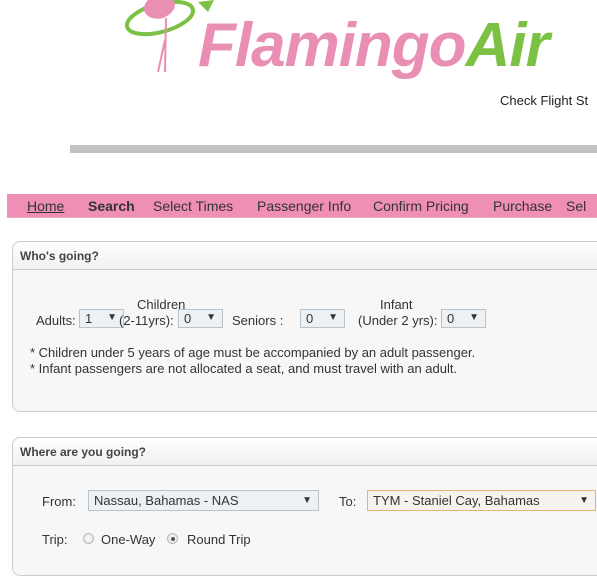 This screenshot has height=576, width=597. What do you see at coordinates (101, 318) in the screenshot?
I see `adults-select: 1 ▼` at bounding box center [101, 318].